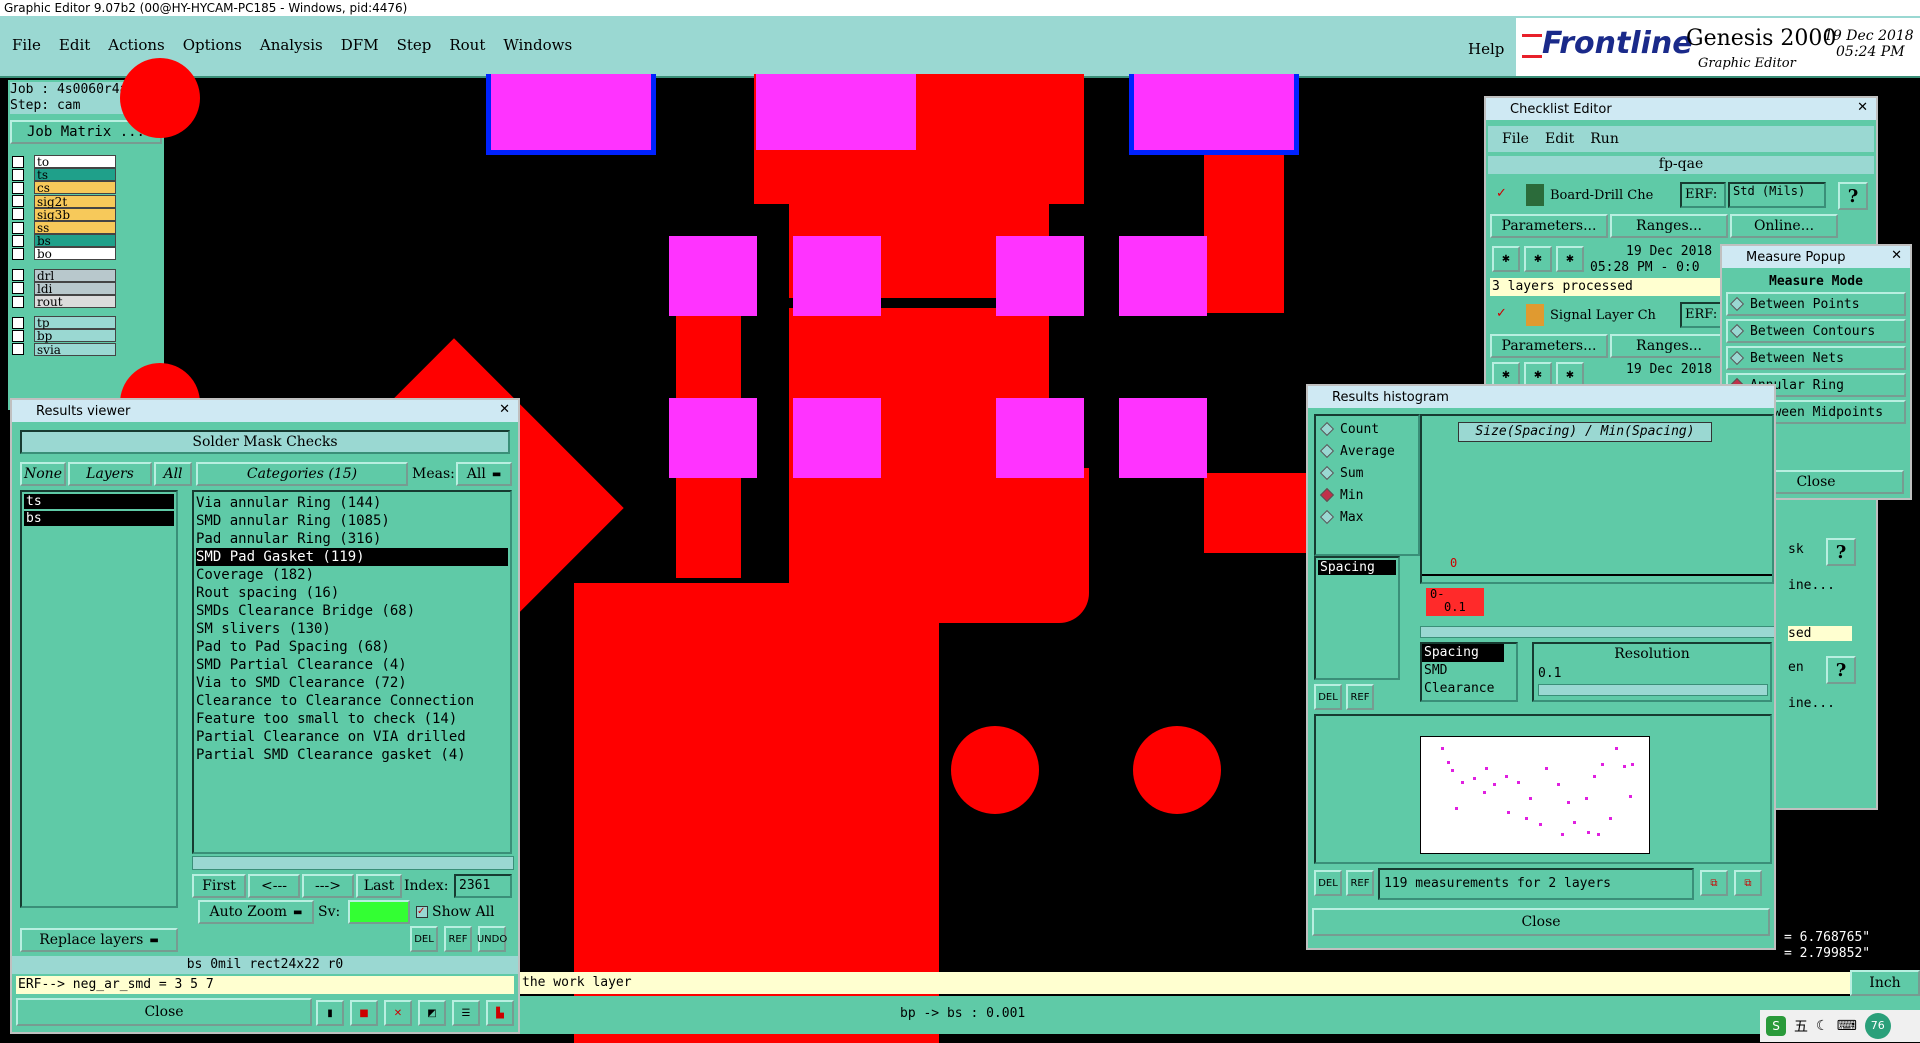 This screenshot has width=1920, height=1043. What do you see at coordinates (414, 47) in the screenshot?
I see `menu-step: Step` at bounding box center [414, 47].